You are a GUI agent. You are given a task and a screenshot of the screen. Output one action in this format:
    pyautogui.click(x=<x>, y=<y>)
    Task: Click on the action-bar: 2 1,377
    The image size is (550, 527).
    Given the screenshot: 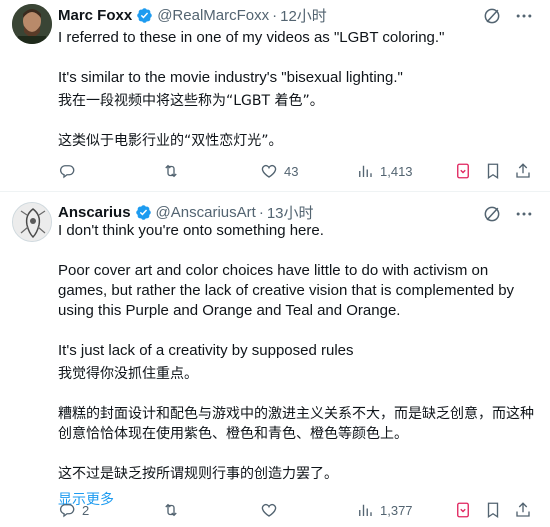 What is the action you would take?
    pyautogui.click(x=298, y=510)
    